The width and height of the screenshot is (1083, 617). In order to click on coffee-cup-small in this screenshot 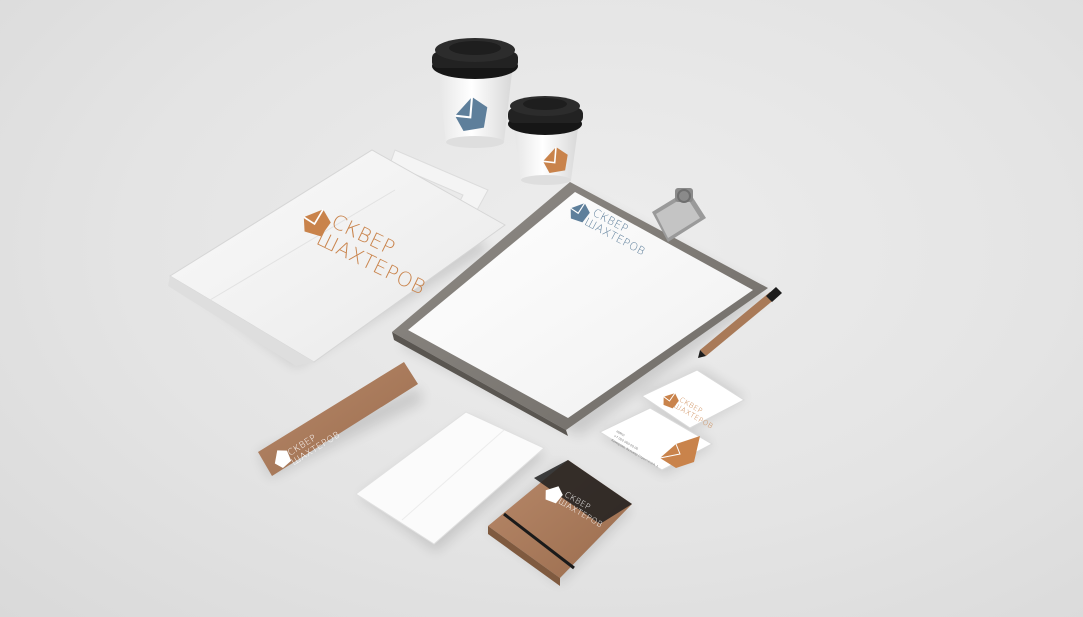, I will do `click(545, 140)`.